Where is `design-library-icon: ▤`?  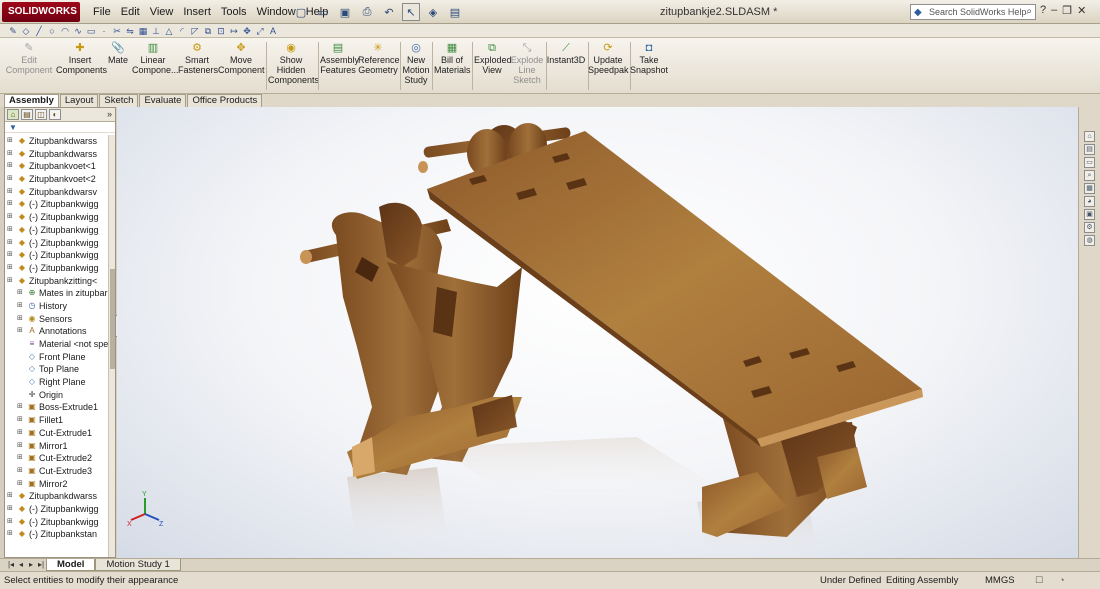 design-library-icon: ▤ is located at coordinates (1089, 149).